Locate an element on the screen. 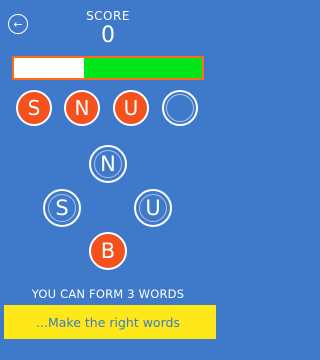 This screenshot has height=360, width=320. words-hint: YOU CAN FORM 3 WORDS is located at coordinates (108, 294).